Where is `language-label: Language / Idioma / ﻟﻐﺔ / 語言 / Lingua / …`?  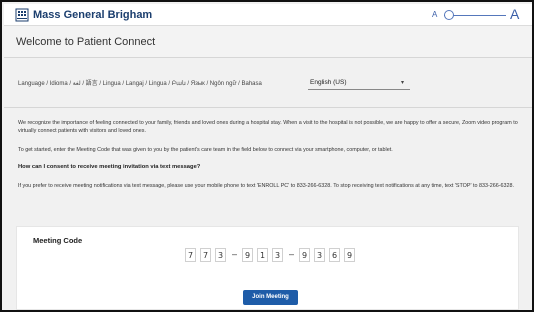
language-label: Language / Idioma / ﻟﻐﺔ / 語言 / Lingua / … is located at coordinates (140, 84).